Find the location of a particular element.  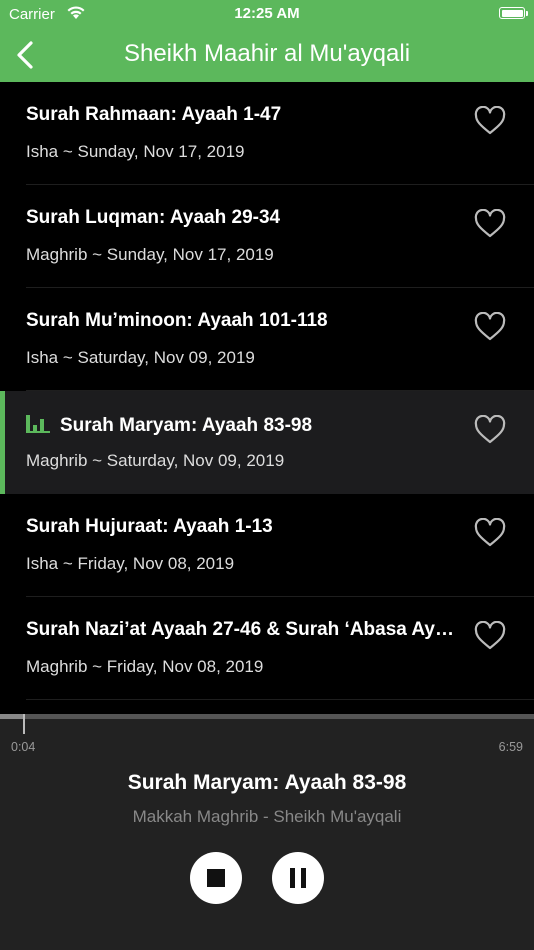

item-title-row: Surah Maryam: Ayaah 83-98 is located at coordinates (244, 425).